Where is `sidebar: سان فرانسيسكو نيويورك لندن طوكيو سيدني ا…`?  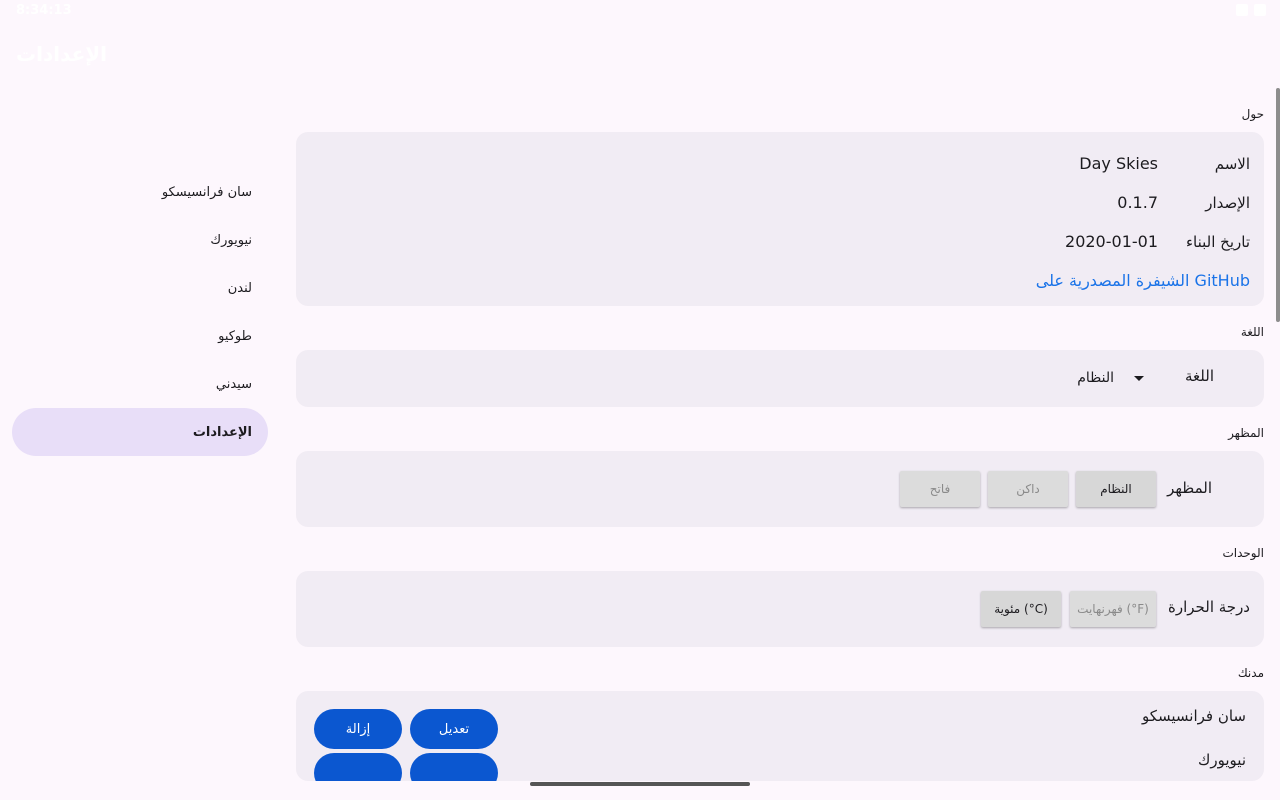
sidebar: سان فرانسيسكو نيويورك لندن طوكيو سيدني ا… is located at coordinates (140, 312).